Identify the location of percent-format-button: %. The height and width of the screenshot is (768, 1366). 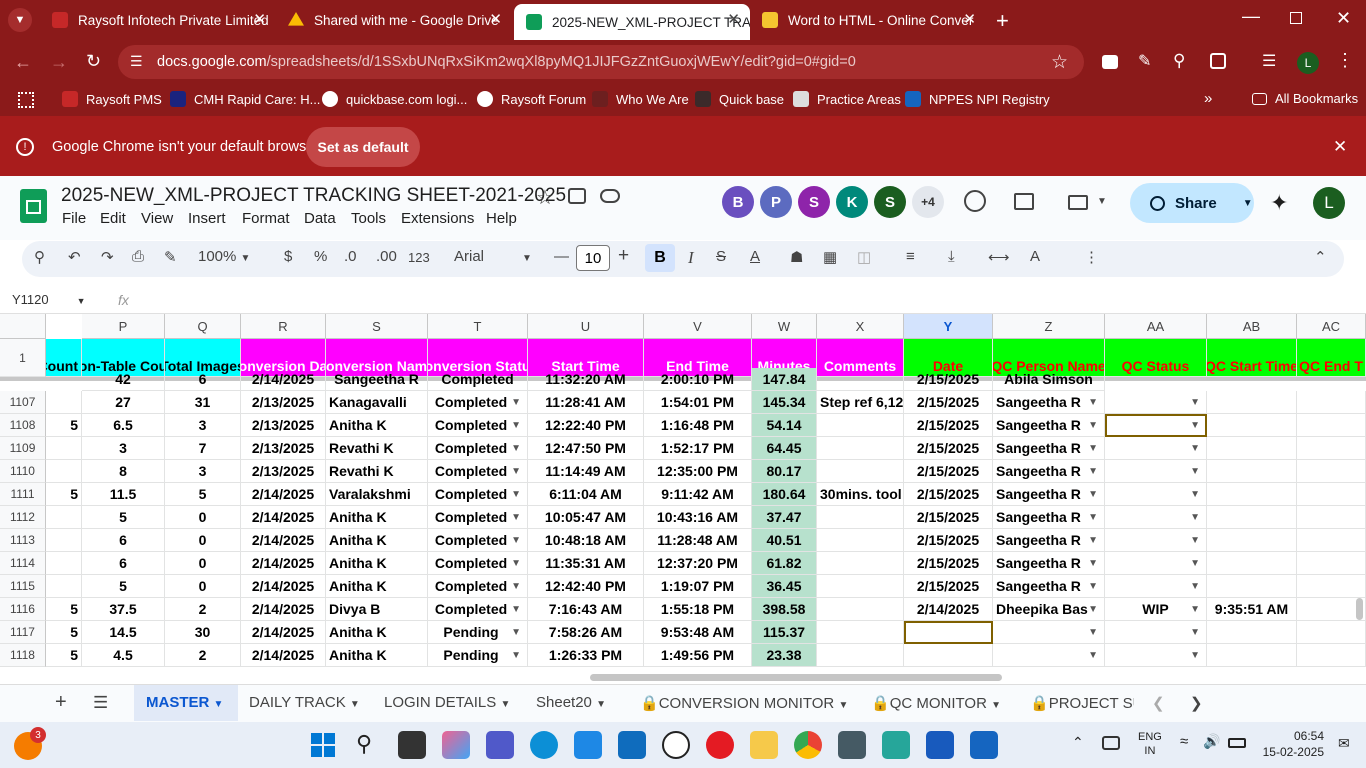
(320, 256).